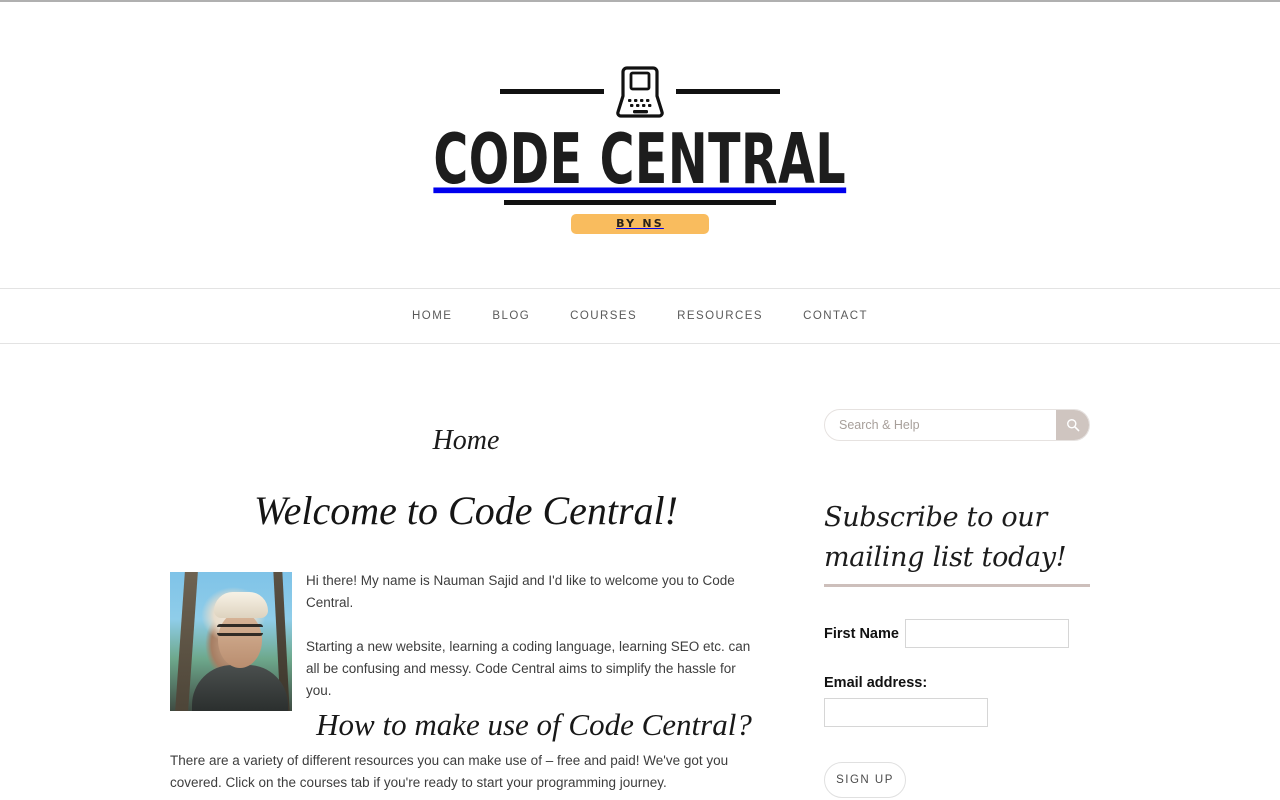 This screenshot has width=1280, height=800. Describe the element at coordinates (466, 440) in the screenshot. I see `page-title: Home` at that location.